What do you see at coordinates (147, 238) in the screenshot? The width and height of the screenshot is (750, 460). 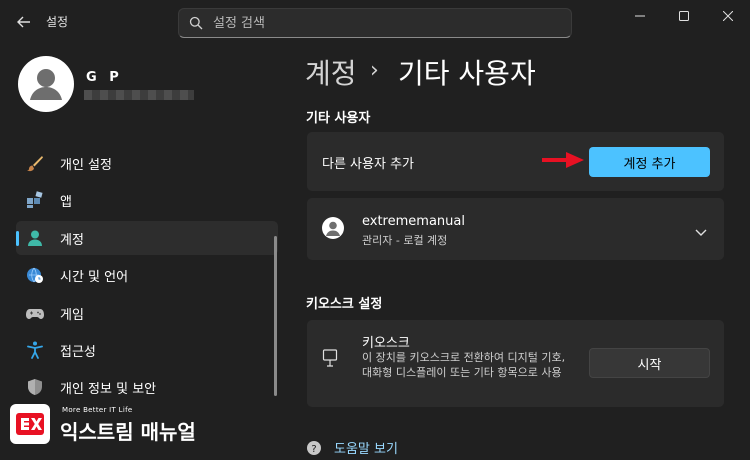 I see `sidebar-item-accounts: 계정` at bounding box center [147, 238].